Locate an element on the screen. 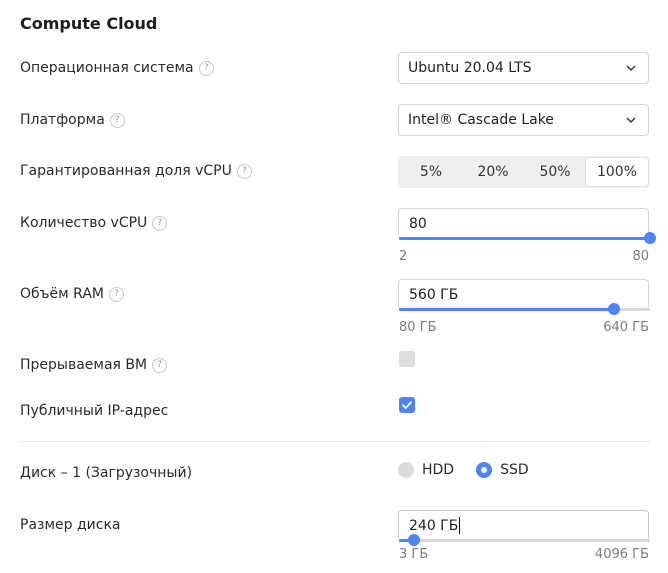  public-ip-label-text: Публичный IP-адрес is located at coordinates (94, 411).